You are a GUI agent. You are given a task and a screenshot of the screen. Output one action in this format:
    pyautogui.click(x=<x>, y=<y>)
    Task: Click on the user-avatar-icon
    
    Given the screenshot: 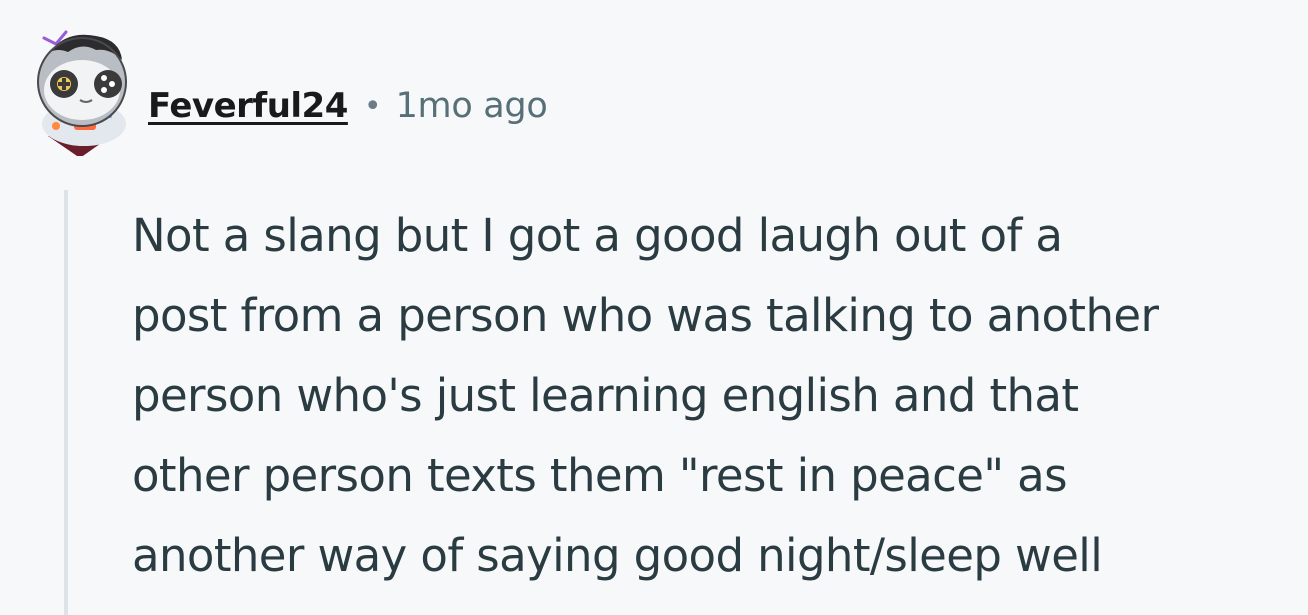 What is the action you would take?
    pyautogui.click(x=80, y=92)
    